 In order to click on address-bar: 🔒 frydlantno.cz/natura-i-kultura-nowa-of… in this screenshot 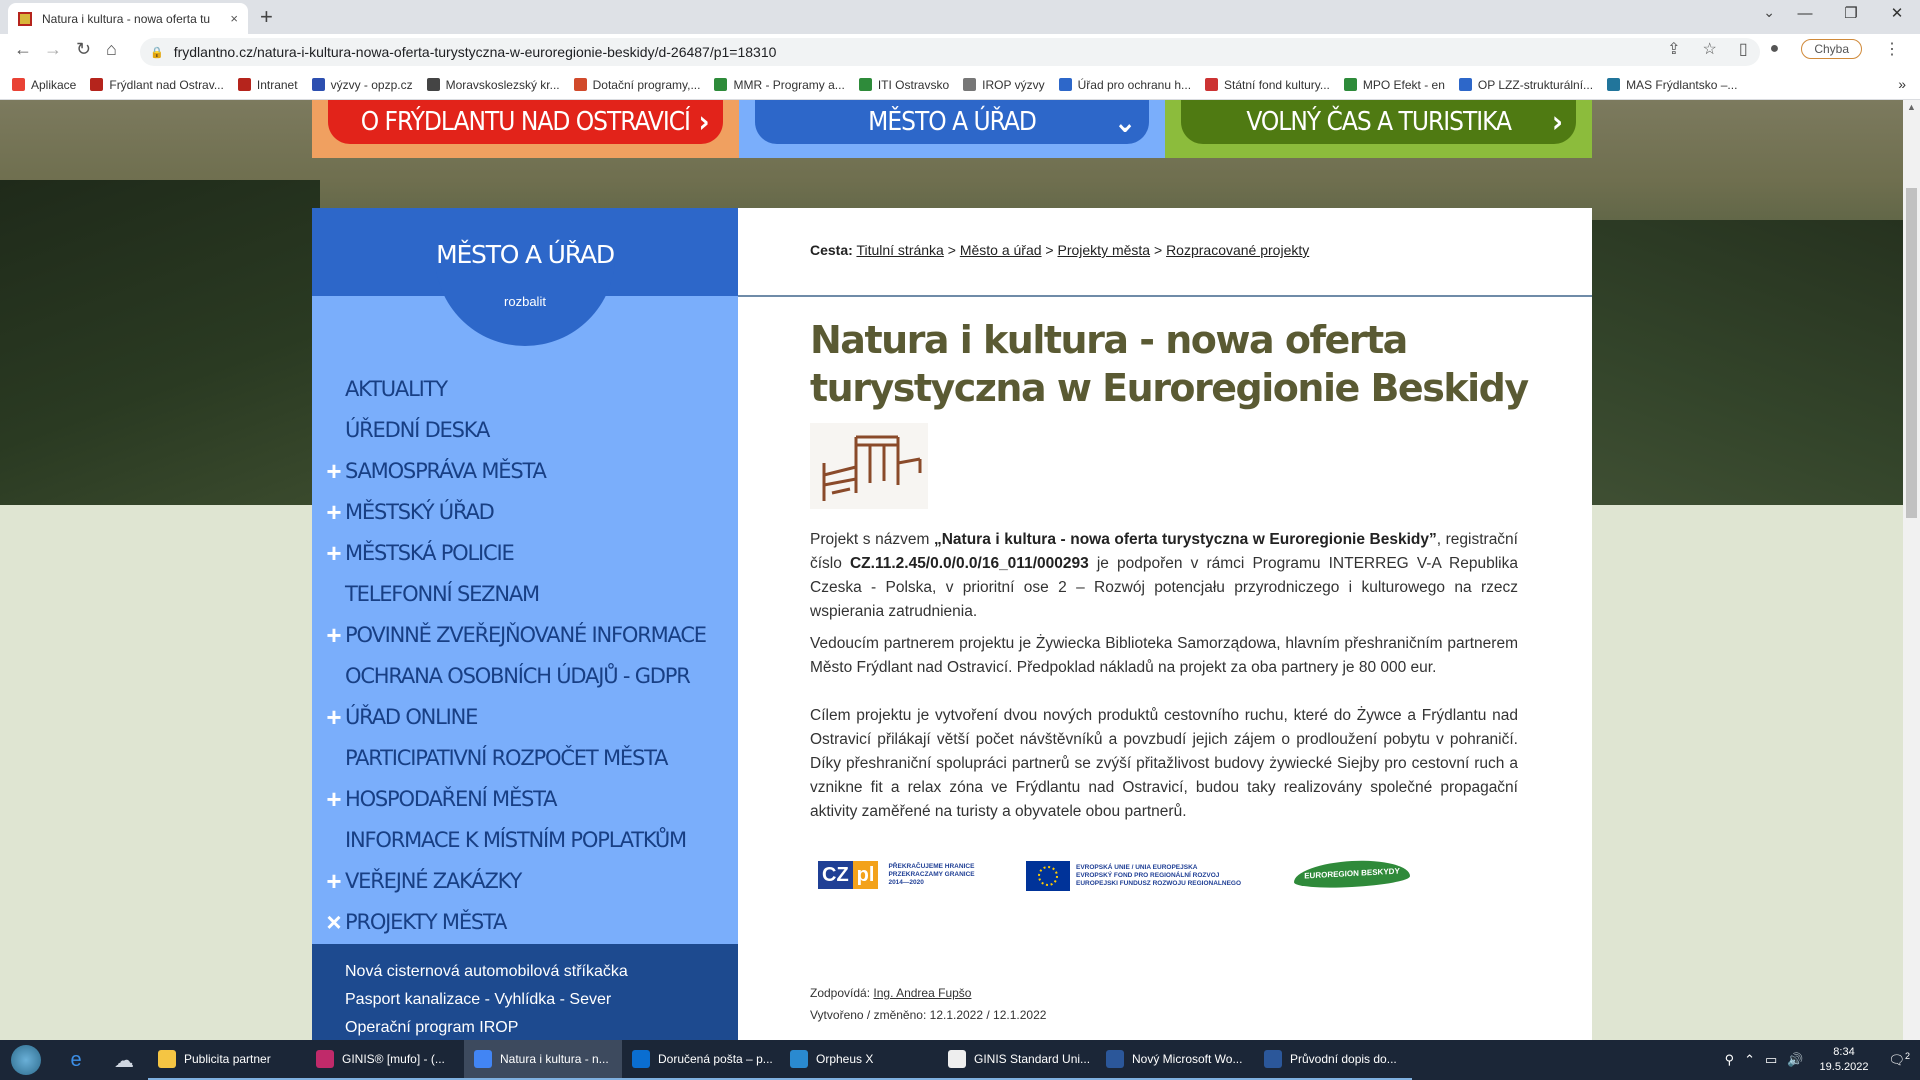, I will do `click(950, 52)`.